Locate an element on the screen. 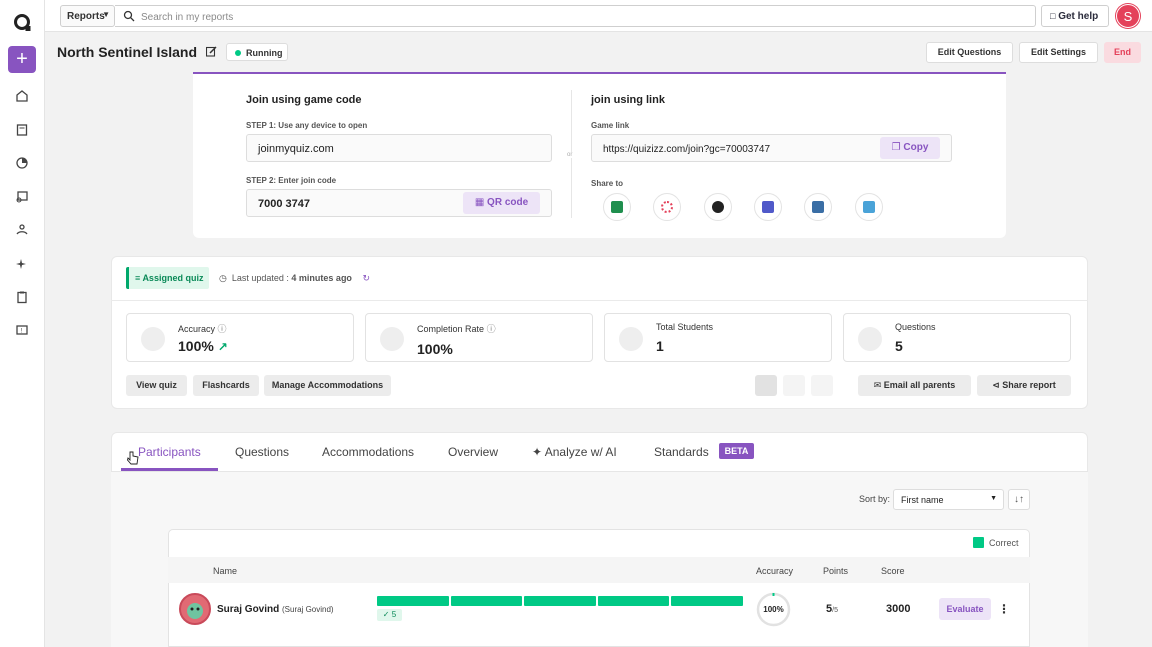 This screenshot has height=647, width=1152. ai-sparkle-icon is located at coordinates (22, 264).